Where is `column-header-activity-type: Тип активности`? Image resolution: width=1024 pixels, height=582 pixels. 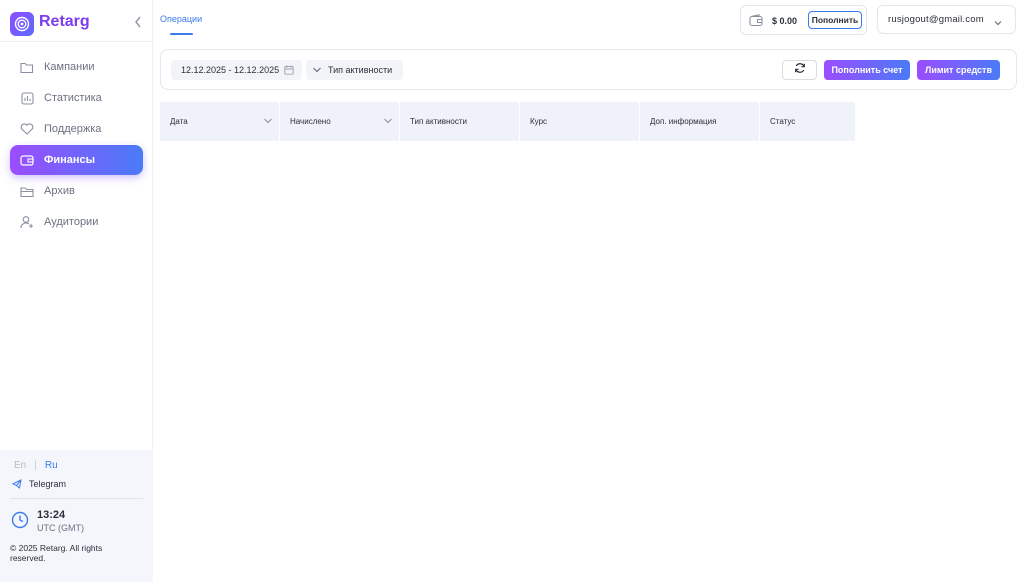 column-header-activity-type: Тип активности is located at coordinates (460, 121).